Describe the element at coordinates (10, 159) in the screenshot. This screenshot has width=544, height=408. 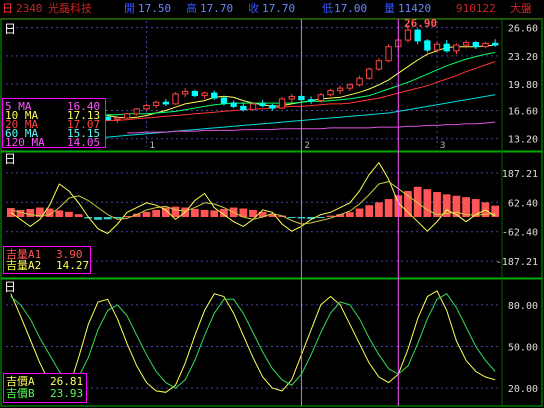
I see `macd-panel-label: 日` at that location.